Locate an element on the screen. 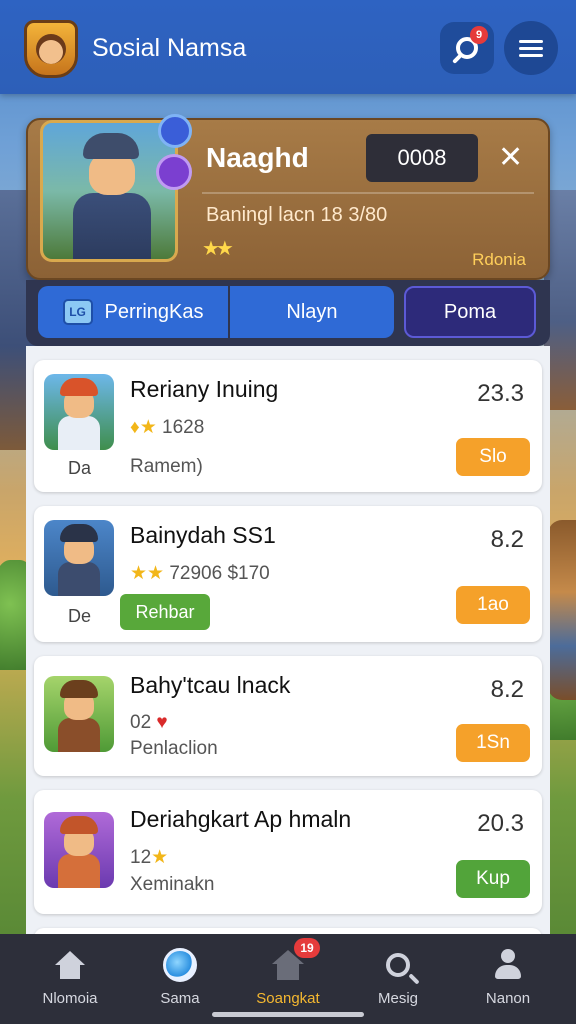 The width and height of the screenshot is (576, 1024). nav-label: Sama is located at coordinates (180, 998).